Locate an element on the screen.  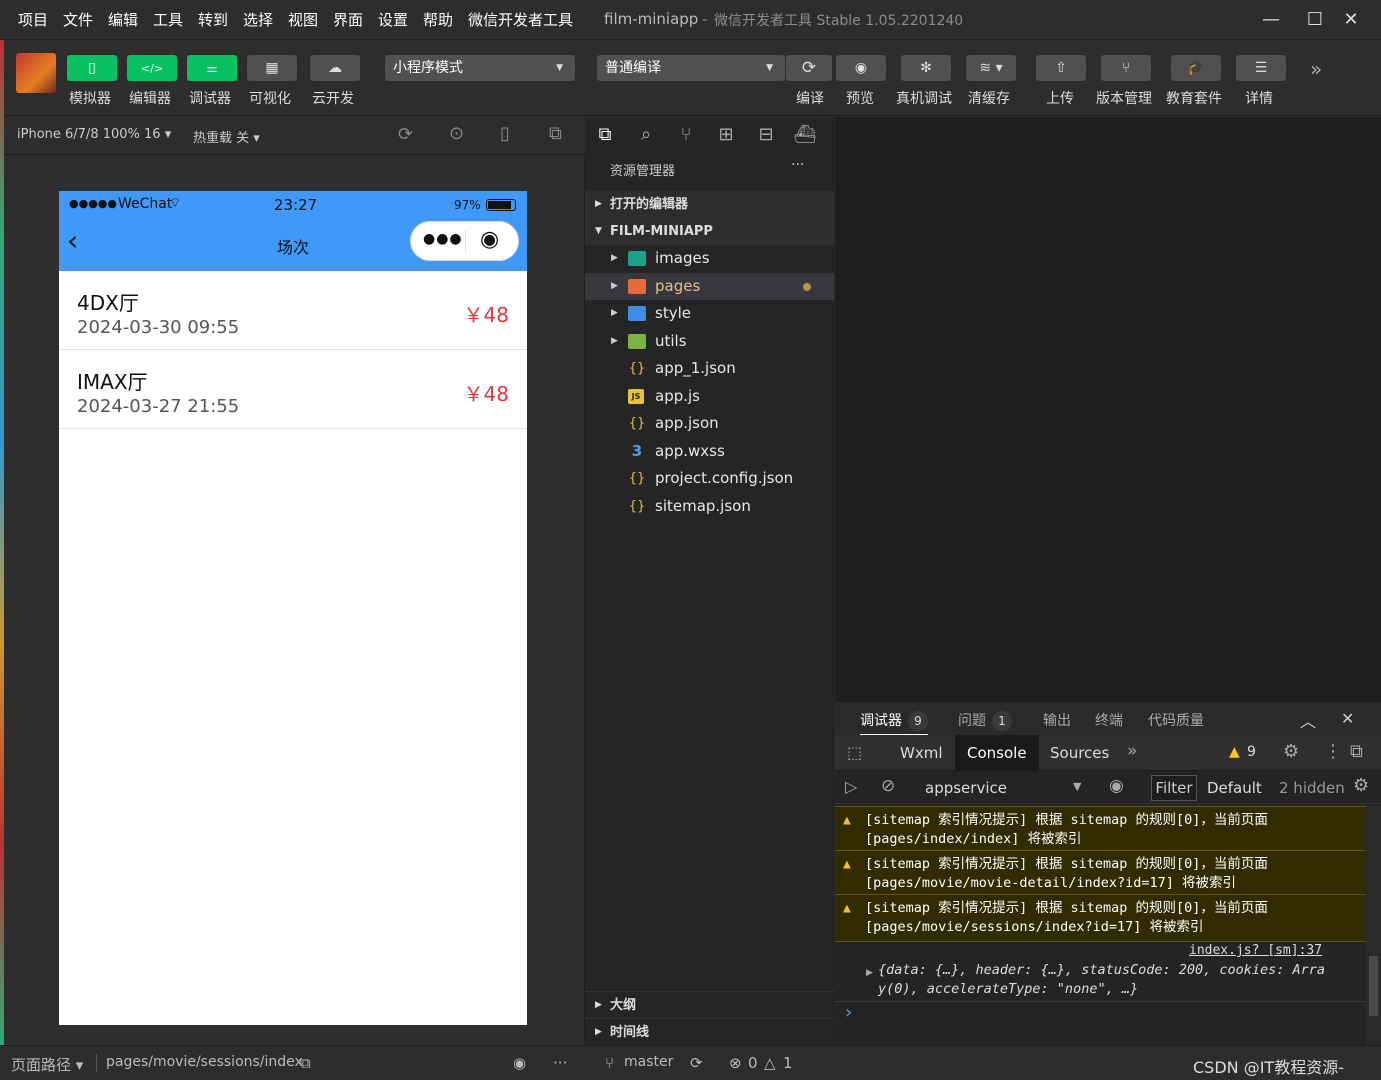
preview-button: ◉ is located at coordinates (861, 68).